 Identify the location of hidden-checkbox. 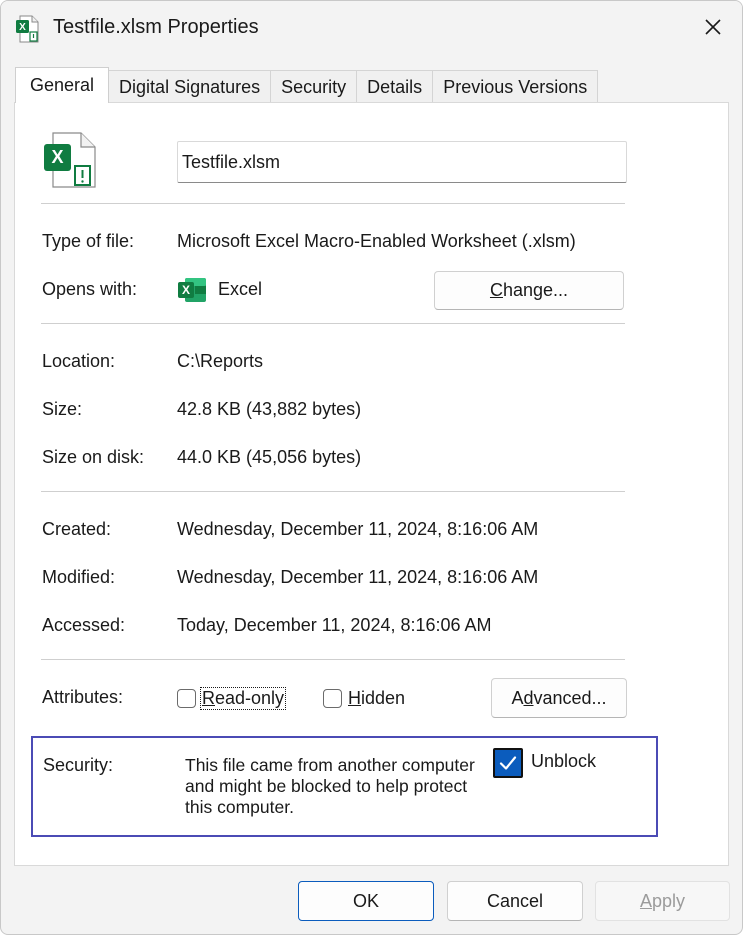
(332, 698).